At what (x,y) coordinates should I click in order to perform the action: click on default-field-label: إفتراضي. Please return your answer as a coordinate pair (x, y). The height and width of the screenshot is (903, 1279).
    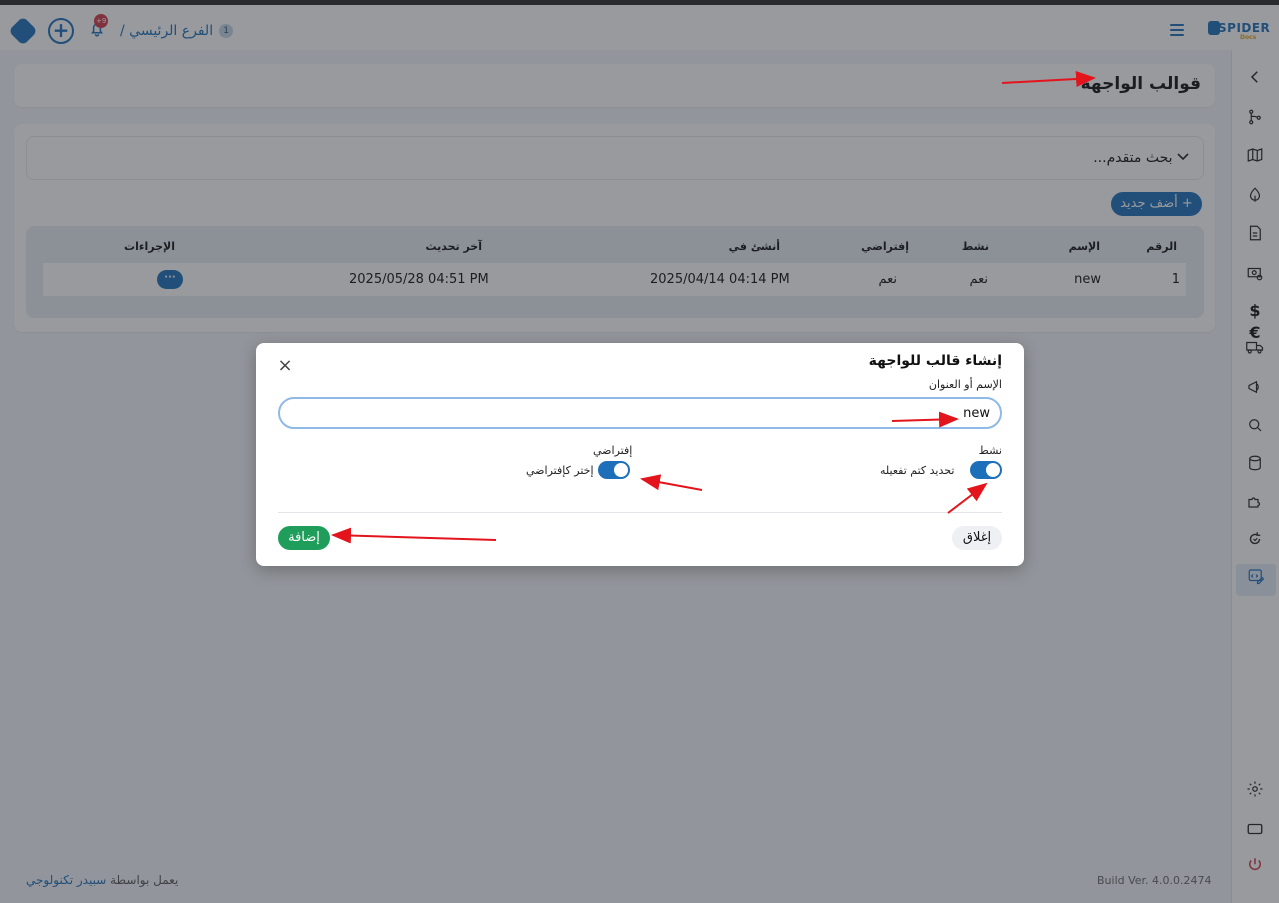
    Looking at the image, I should click on (613, 450).